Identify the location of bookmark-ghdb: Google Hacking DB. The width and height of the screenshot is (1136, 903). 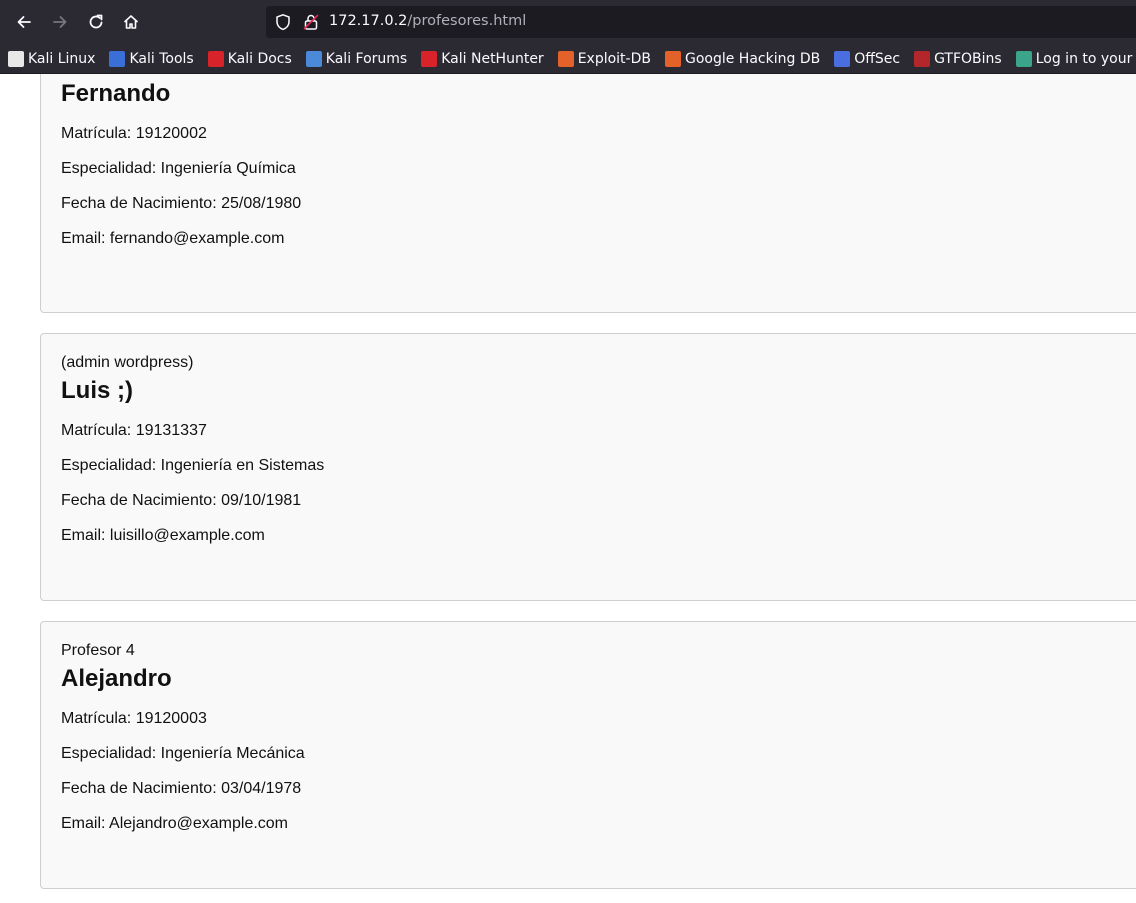
(743, 59).